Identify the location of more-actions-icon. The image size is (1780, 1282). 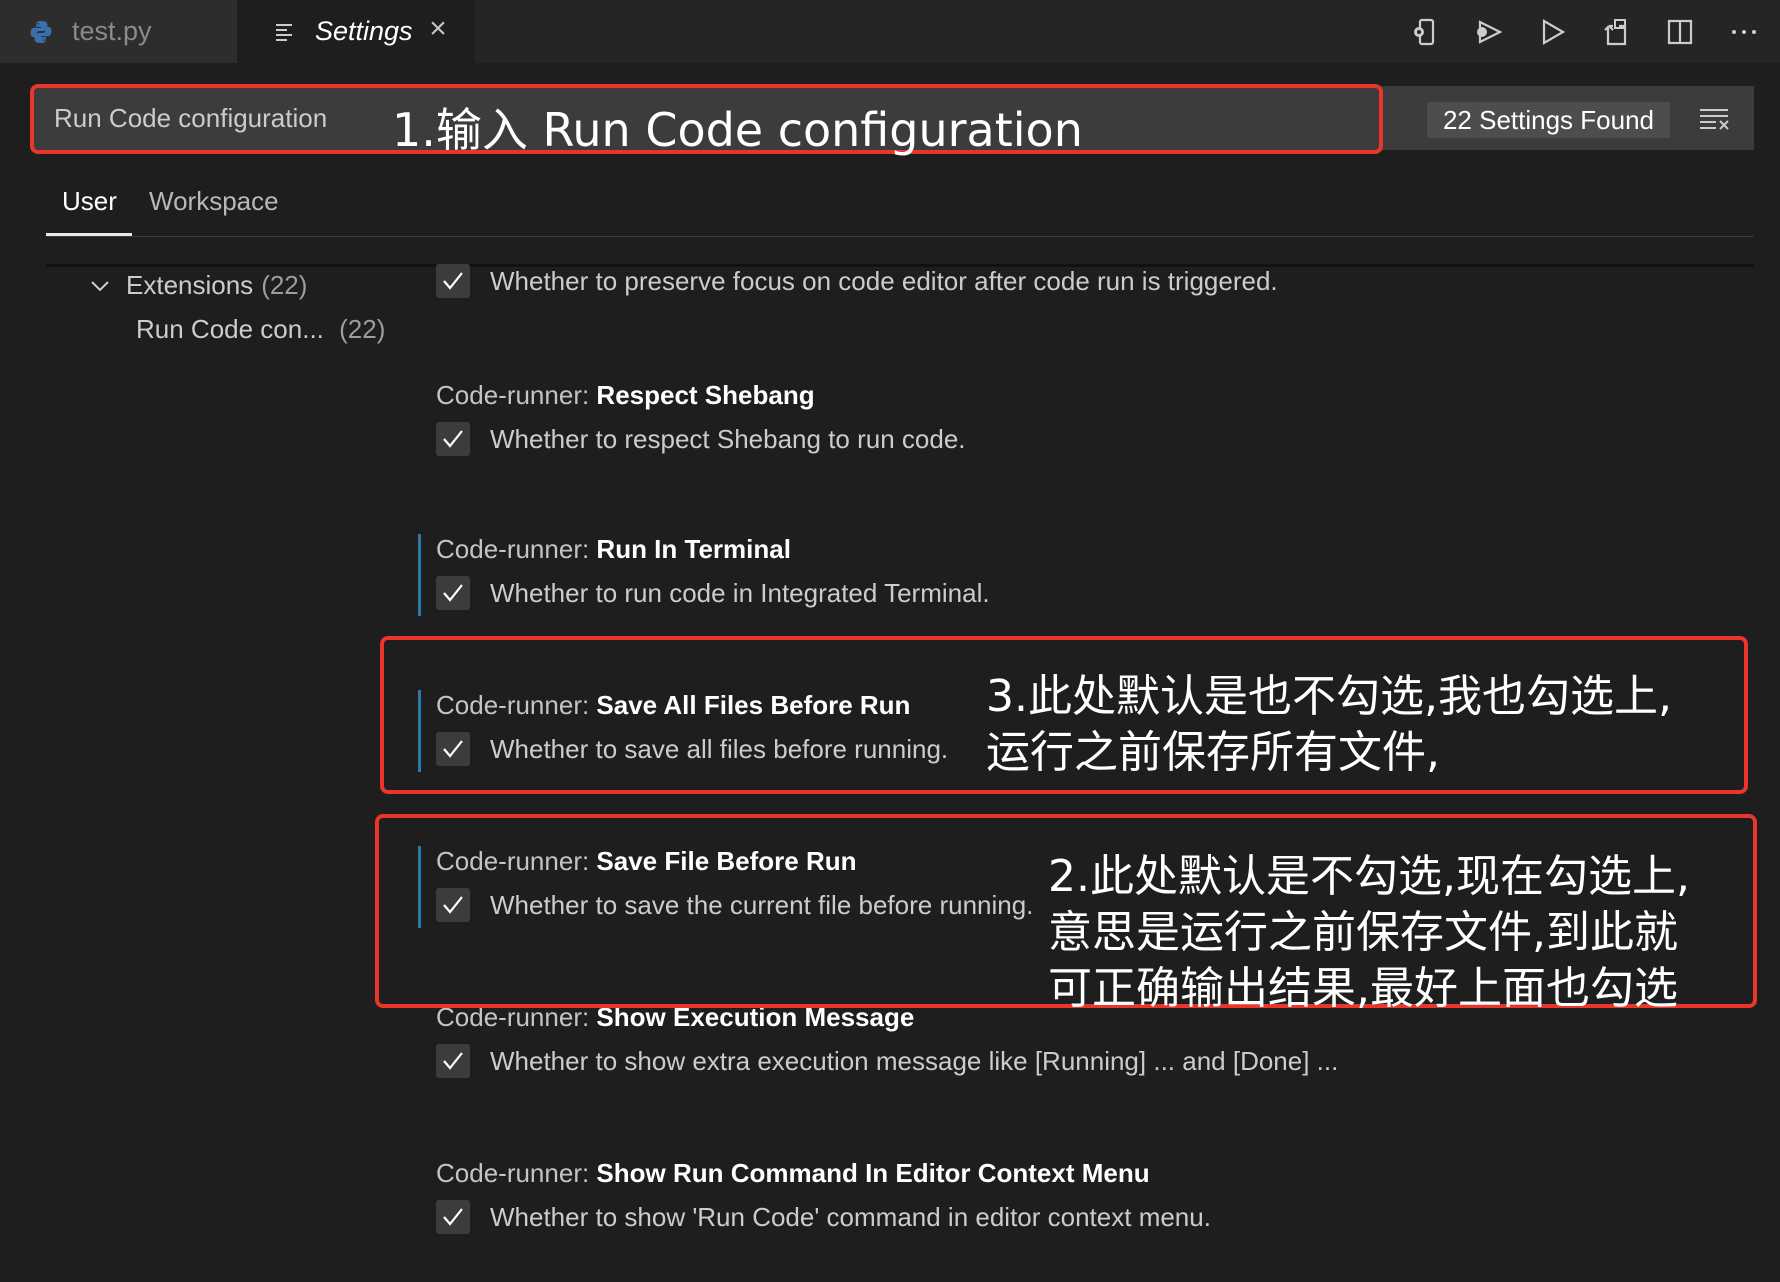
(1744, 32).